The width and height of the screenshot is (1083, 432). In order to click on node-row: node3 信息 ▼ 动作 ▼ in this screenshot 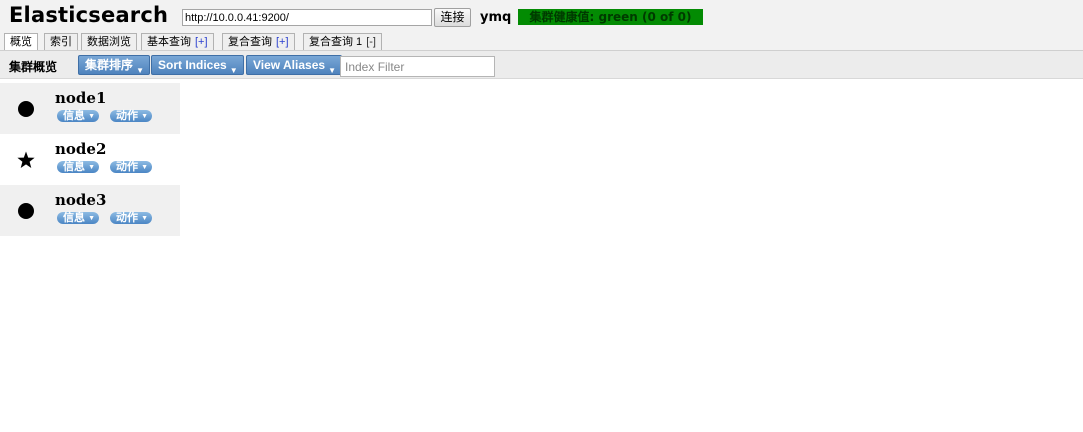, I will do `click(90, 210)`.